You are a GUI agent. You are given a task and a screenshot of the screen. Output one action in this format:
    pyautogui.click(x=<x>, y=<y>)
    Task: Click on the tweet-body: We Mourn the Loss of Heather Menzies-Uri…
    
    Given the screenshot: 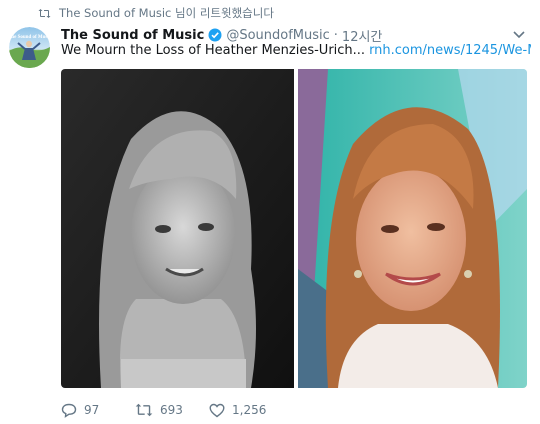 What is the action you would take?
    pyautogui.click(x=213, y=50)
    